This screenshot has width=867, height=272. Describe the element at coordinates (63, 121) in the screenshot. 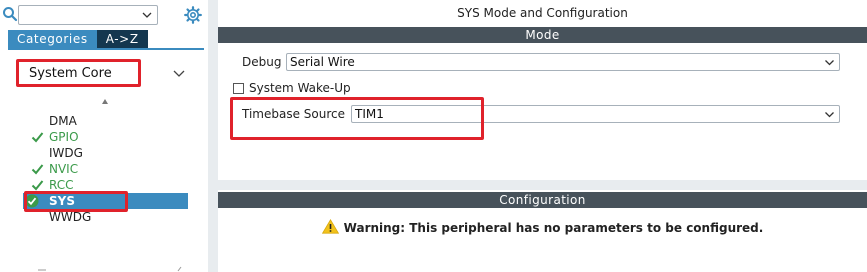

I see `peripheral-label: DMA` at that location.